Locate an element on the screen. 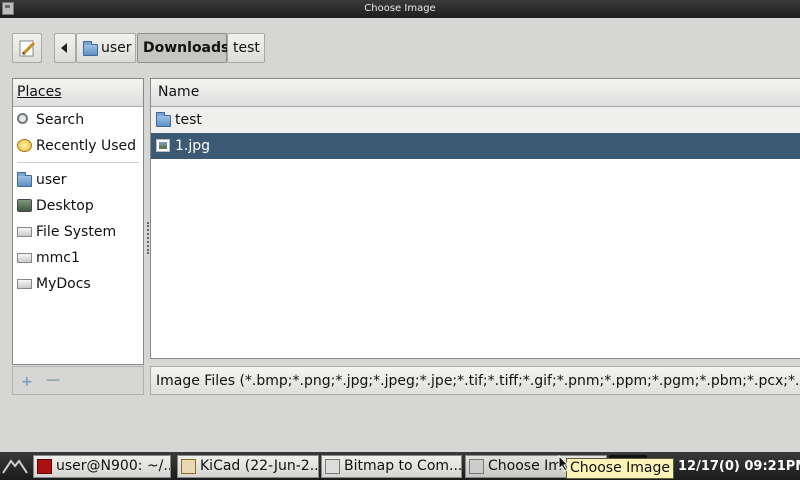 This screenshot has width=800, height=480. taskbar-clock: 12/17(0) 09:21PM is located at coordinates (739, 466).